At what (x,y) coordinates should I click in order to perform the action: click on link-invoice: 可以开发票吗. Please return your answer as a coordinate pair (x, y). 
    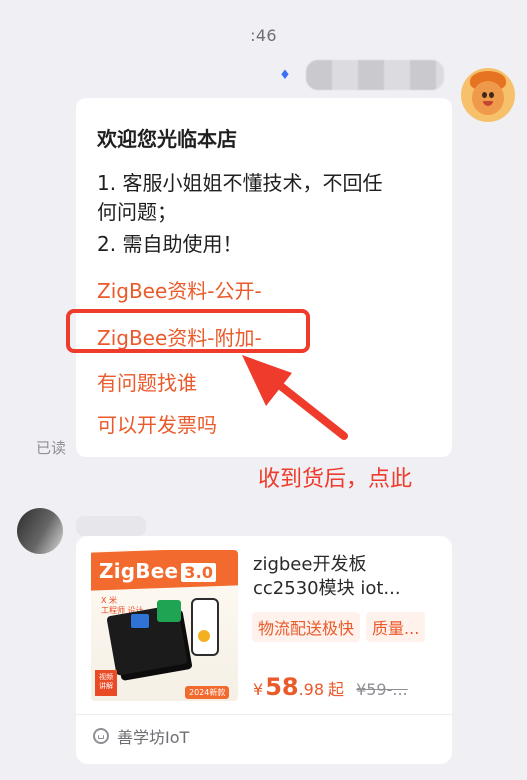
    Looking at the image, I should click on (157, 423).